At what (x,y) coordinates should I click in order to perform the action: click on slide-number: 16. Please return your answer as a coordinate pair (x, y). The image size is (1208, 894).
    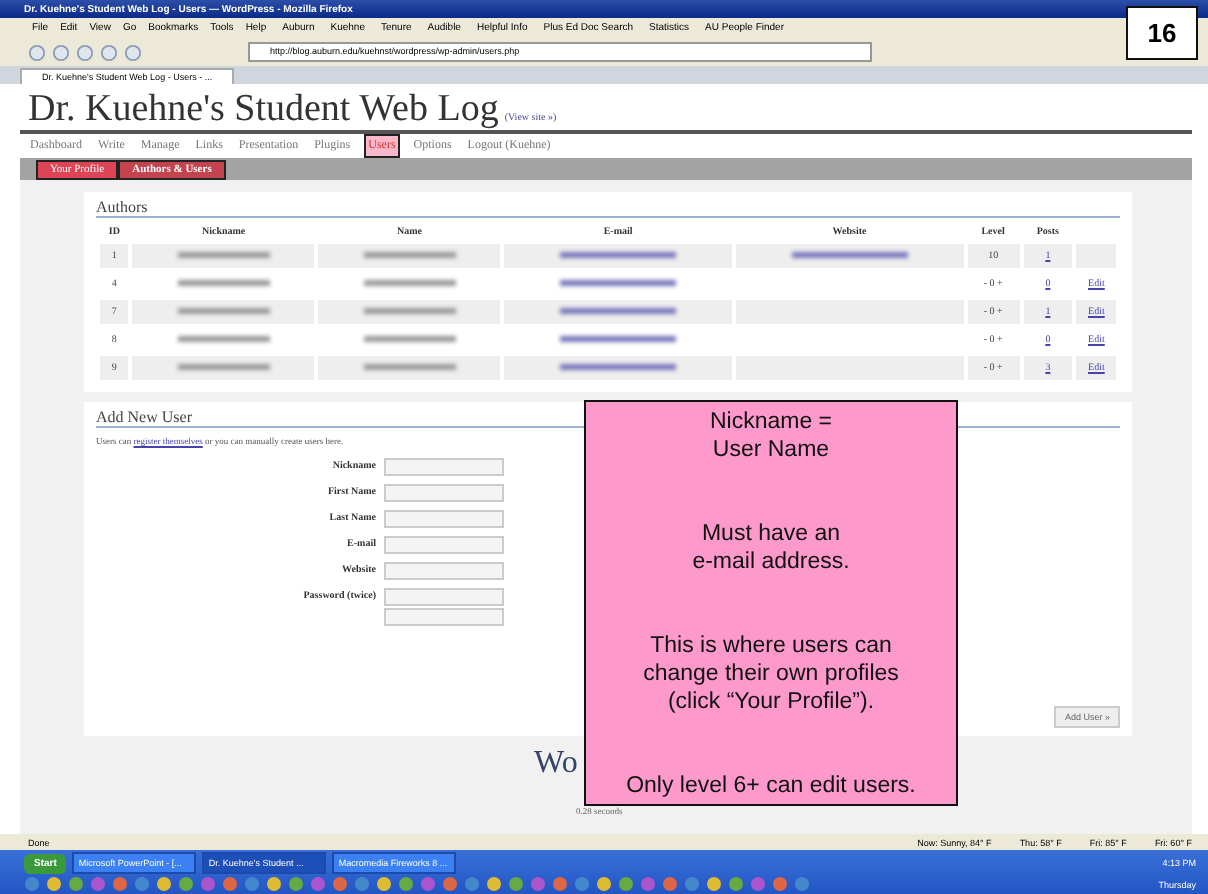
    Looking at the image, I should click on (1162, 33).